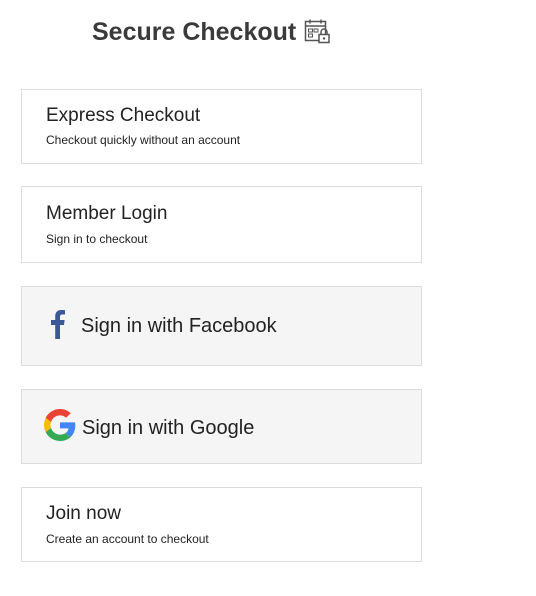 The image size is (536, 596). What do you see at coordinates (123, 115) in the screenshot?
I see `express-checkout-title: Express Checkout` at bounding box center [123, 115].